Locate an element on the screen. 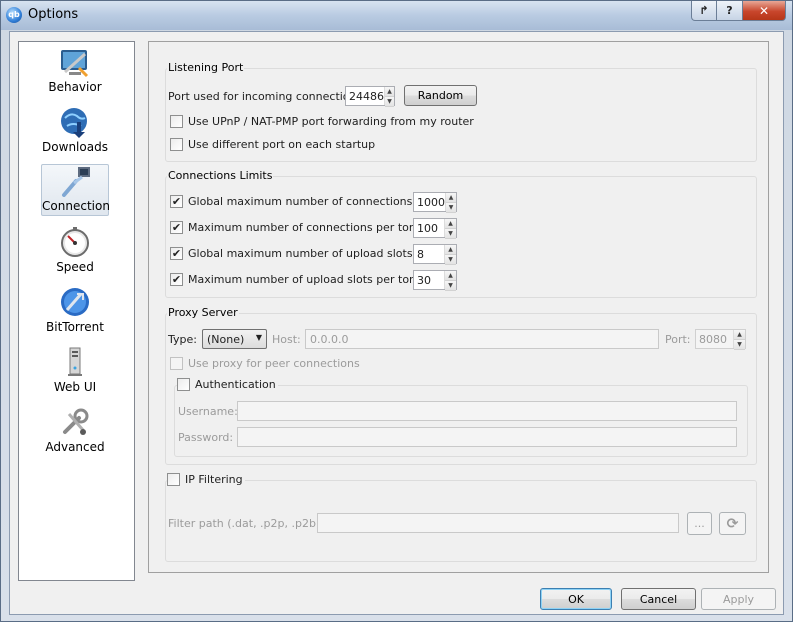 The image size is (793, 622). proxy-port-spinbox: 8080 ▲ ▼ is located at coordinates (720, 339).